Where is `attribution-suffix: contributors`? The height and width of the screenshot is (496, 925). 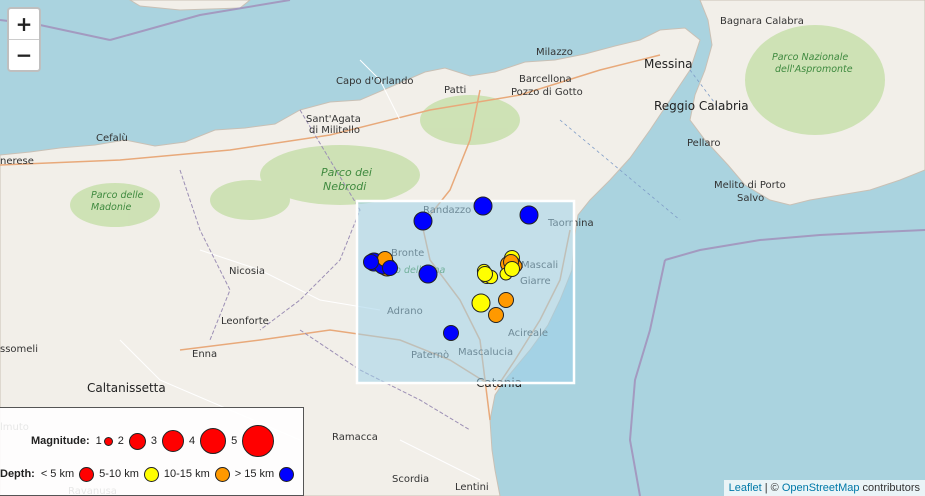 attribution-suffix: contributors is located at coordinates (889, 488).